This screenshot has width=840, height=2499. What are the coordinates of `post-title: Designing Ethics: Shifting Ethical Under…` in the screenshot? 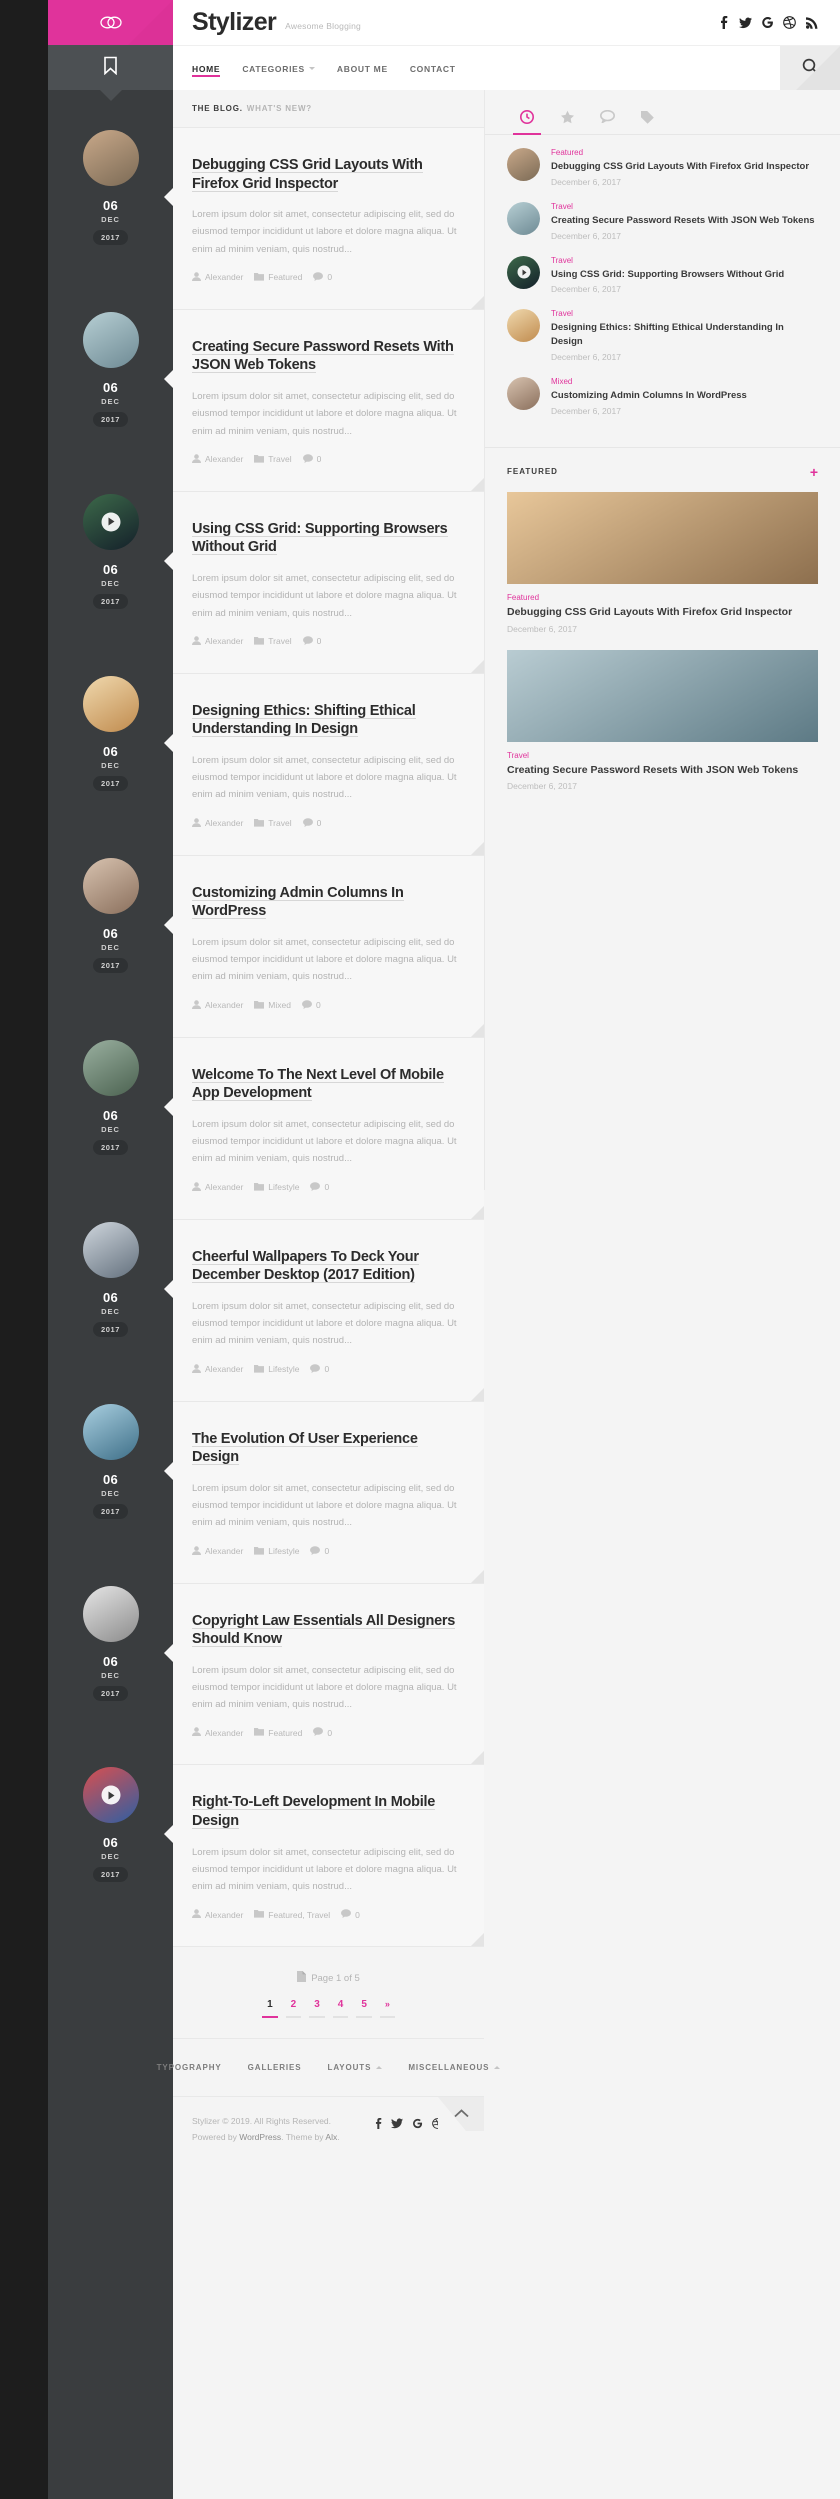 It's located at (327, 720).